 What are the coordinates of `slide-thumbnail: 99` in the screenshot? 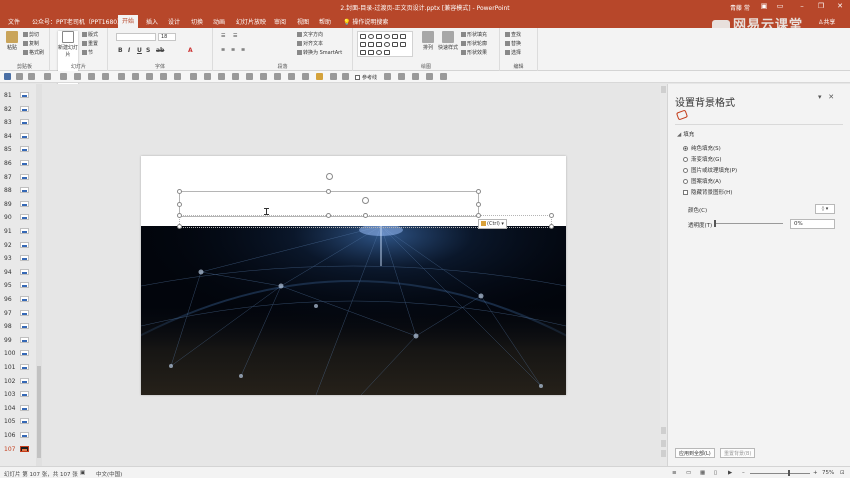 It's located at (17, 340).